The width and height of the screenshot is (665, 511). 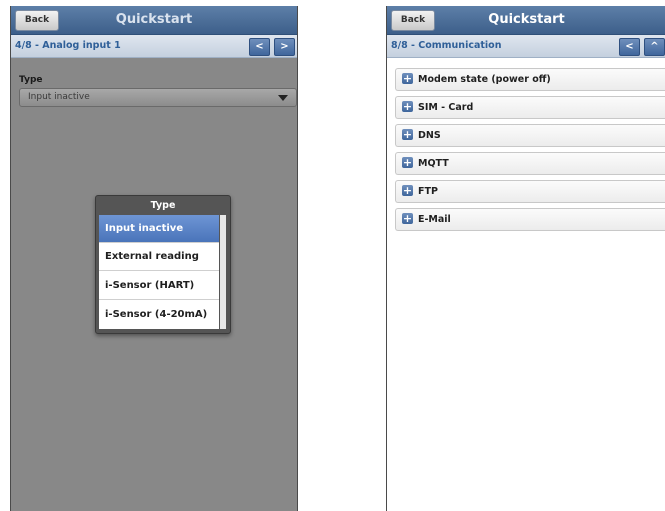 What do you see at coordinates (159, 315) in the screenshot?
I see `option-i-sensor-4-20ma: i-Sensor (4-20mA)` at bounding box center [159, 315].